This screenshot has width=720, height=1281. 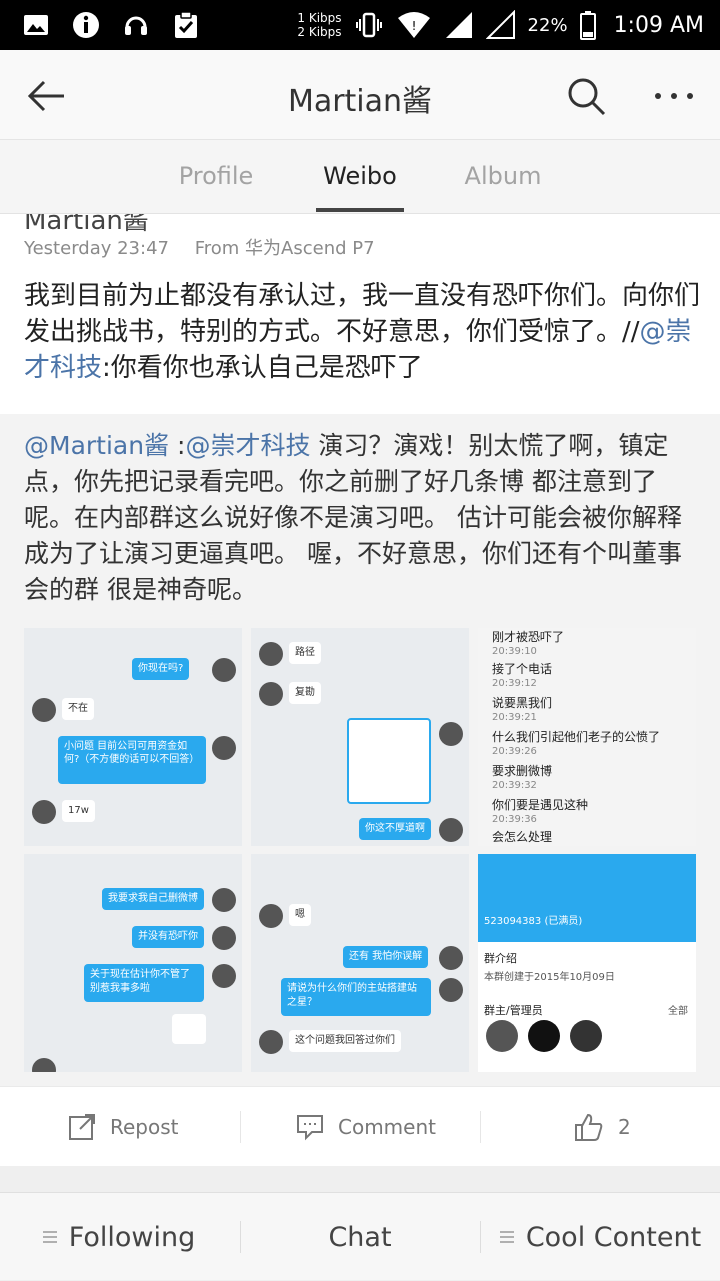 I want to click on log-timestamp: 20:39:26, so click(x=514, y=751).